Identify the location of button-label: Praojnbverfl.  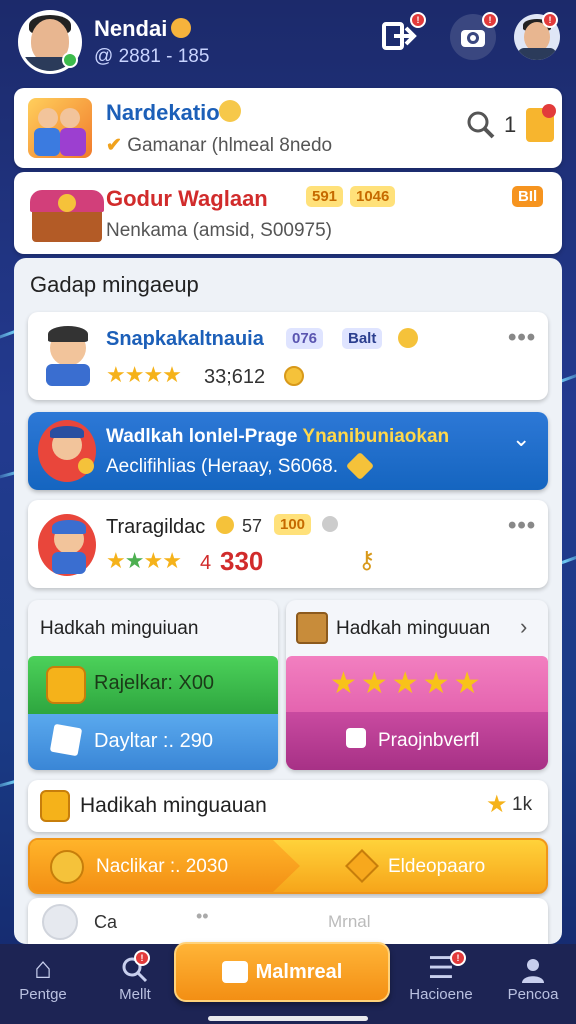
(429, 740).